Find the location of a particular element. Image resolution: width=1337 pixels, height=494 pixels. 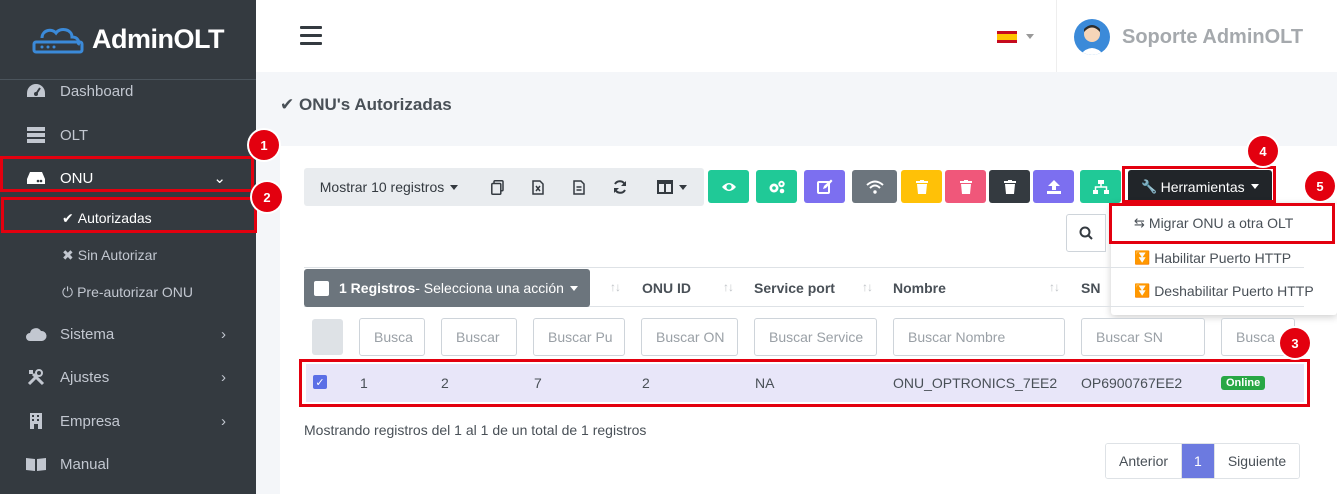

annotation-number: 1 is located at coordinates (264, 145).